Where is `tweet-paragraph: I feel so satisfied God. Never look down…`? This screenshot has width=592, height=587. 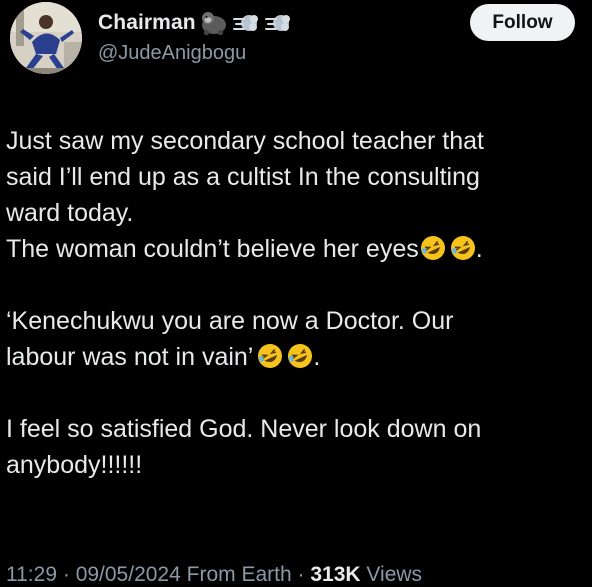 tweet-paragraph: I feel so satisfied God. Never look down… is located at coordinates (296, 447).